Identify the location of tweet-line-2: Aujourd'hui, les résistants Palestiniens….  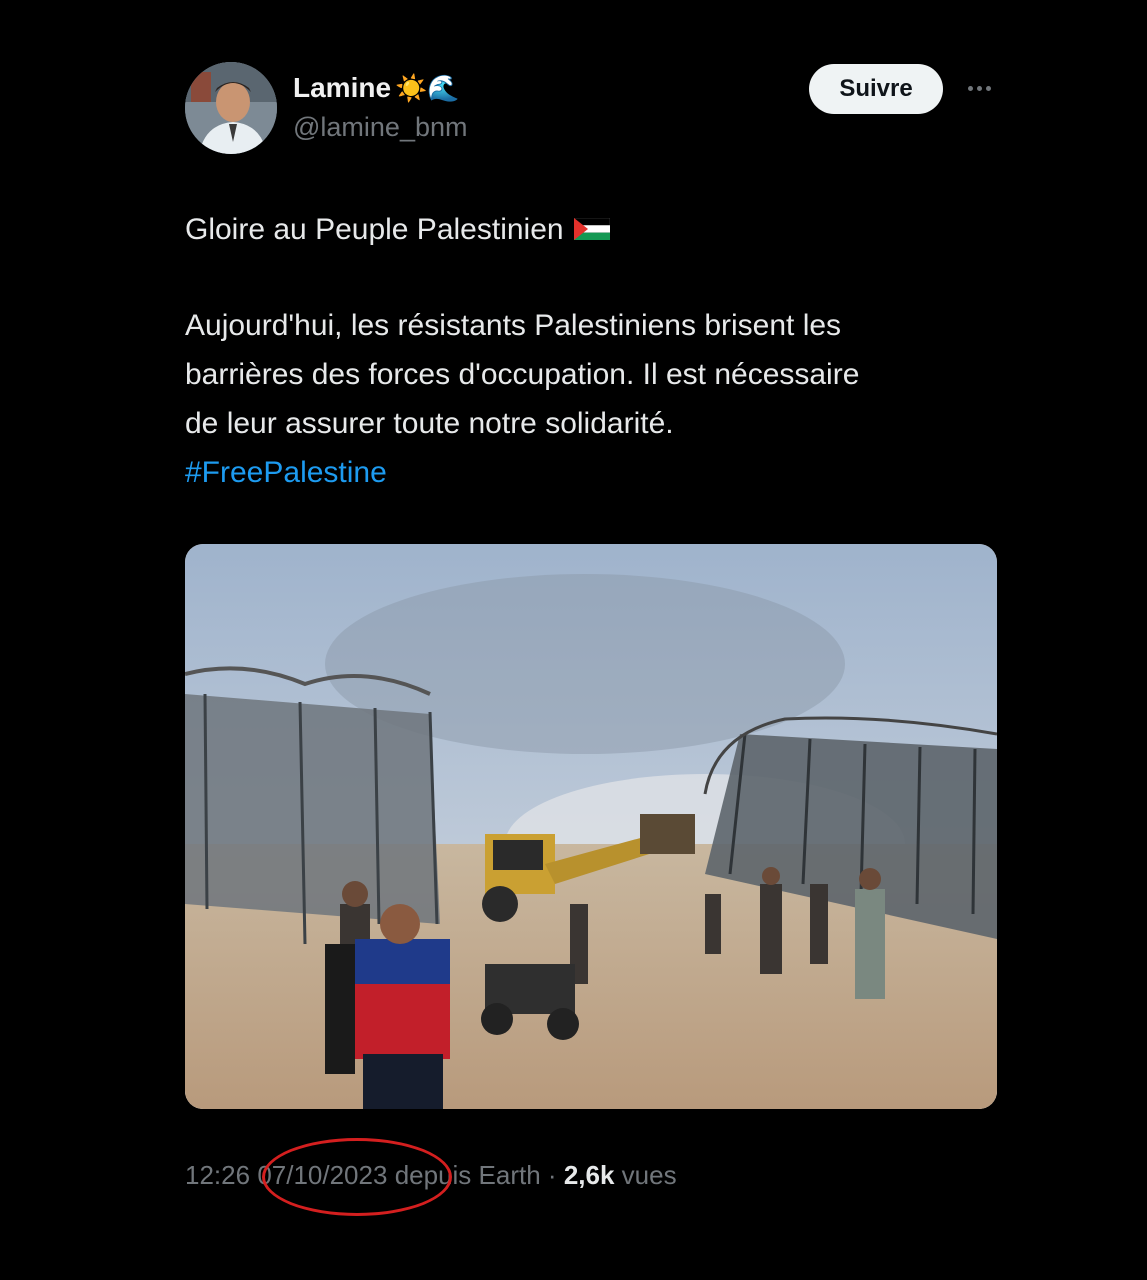
(513, 325).